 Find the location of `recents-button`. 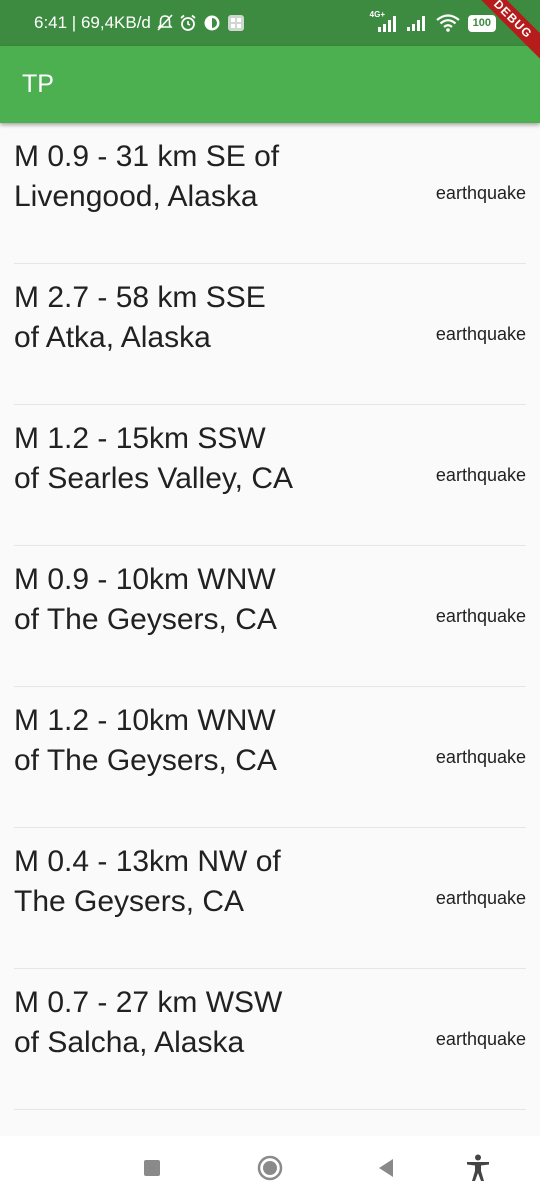

recents-button is located at coordinates (152, 1168).